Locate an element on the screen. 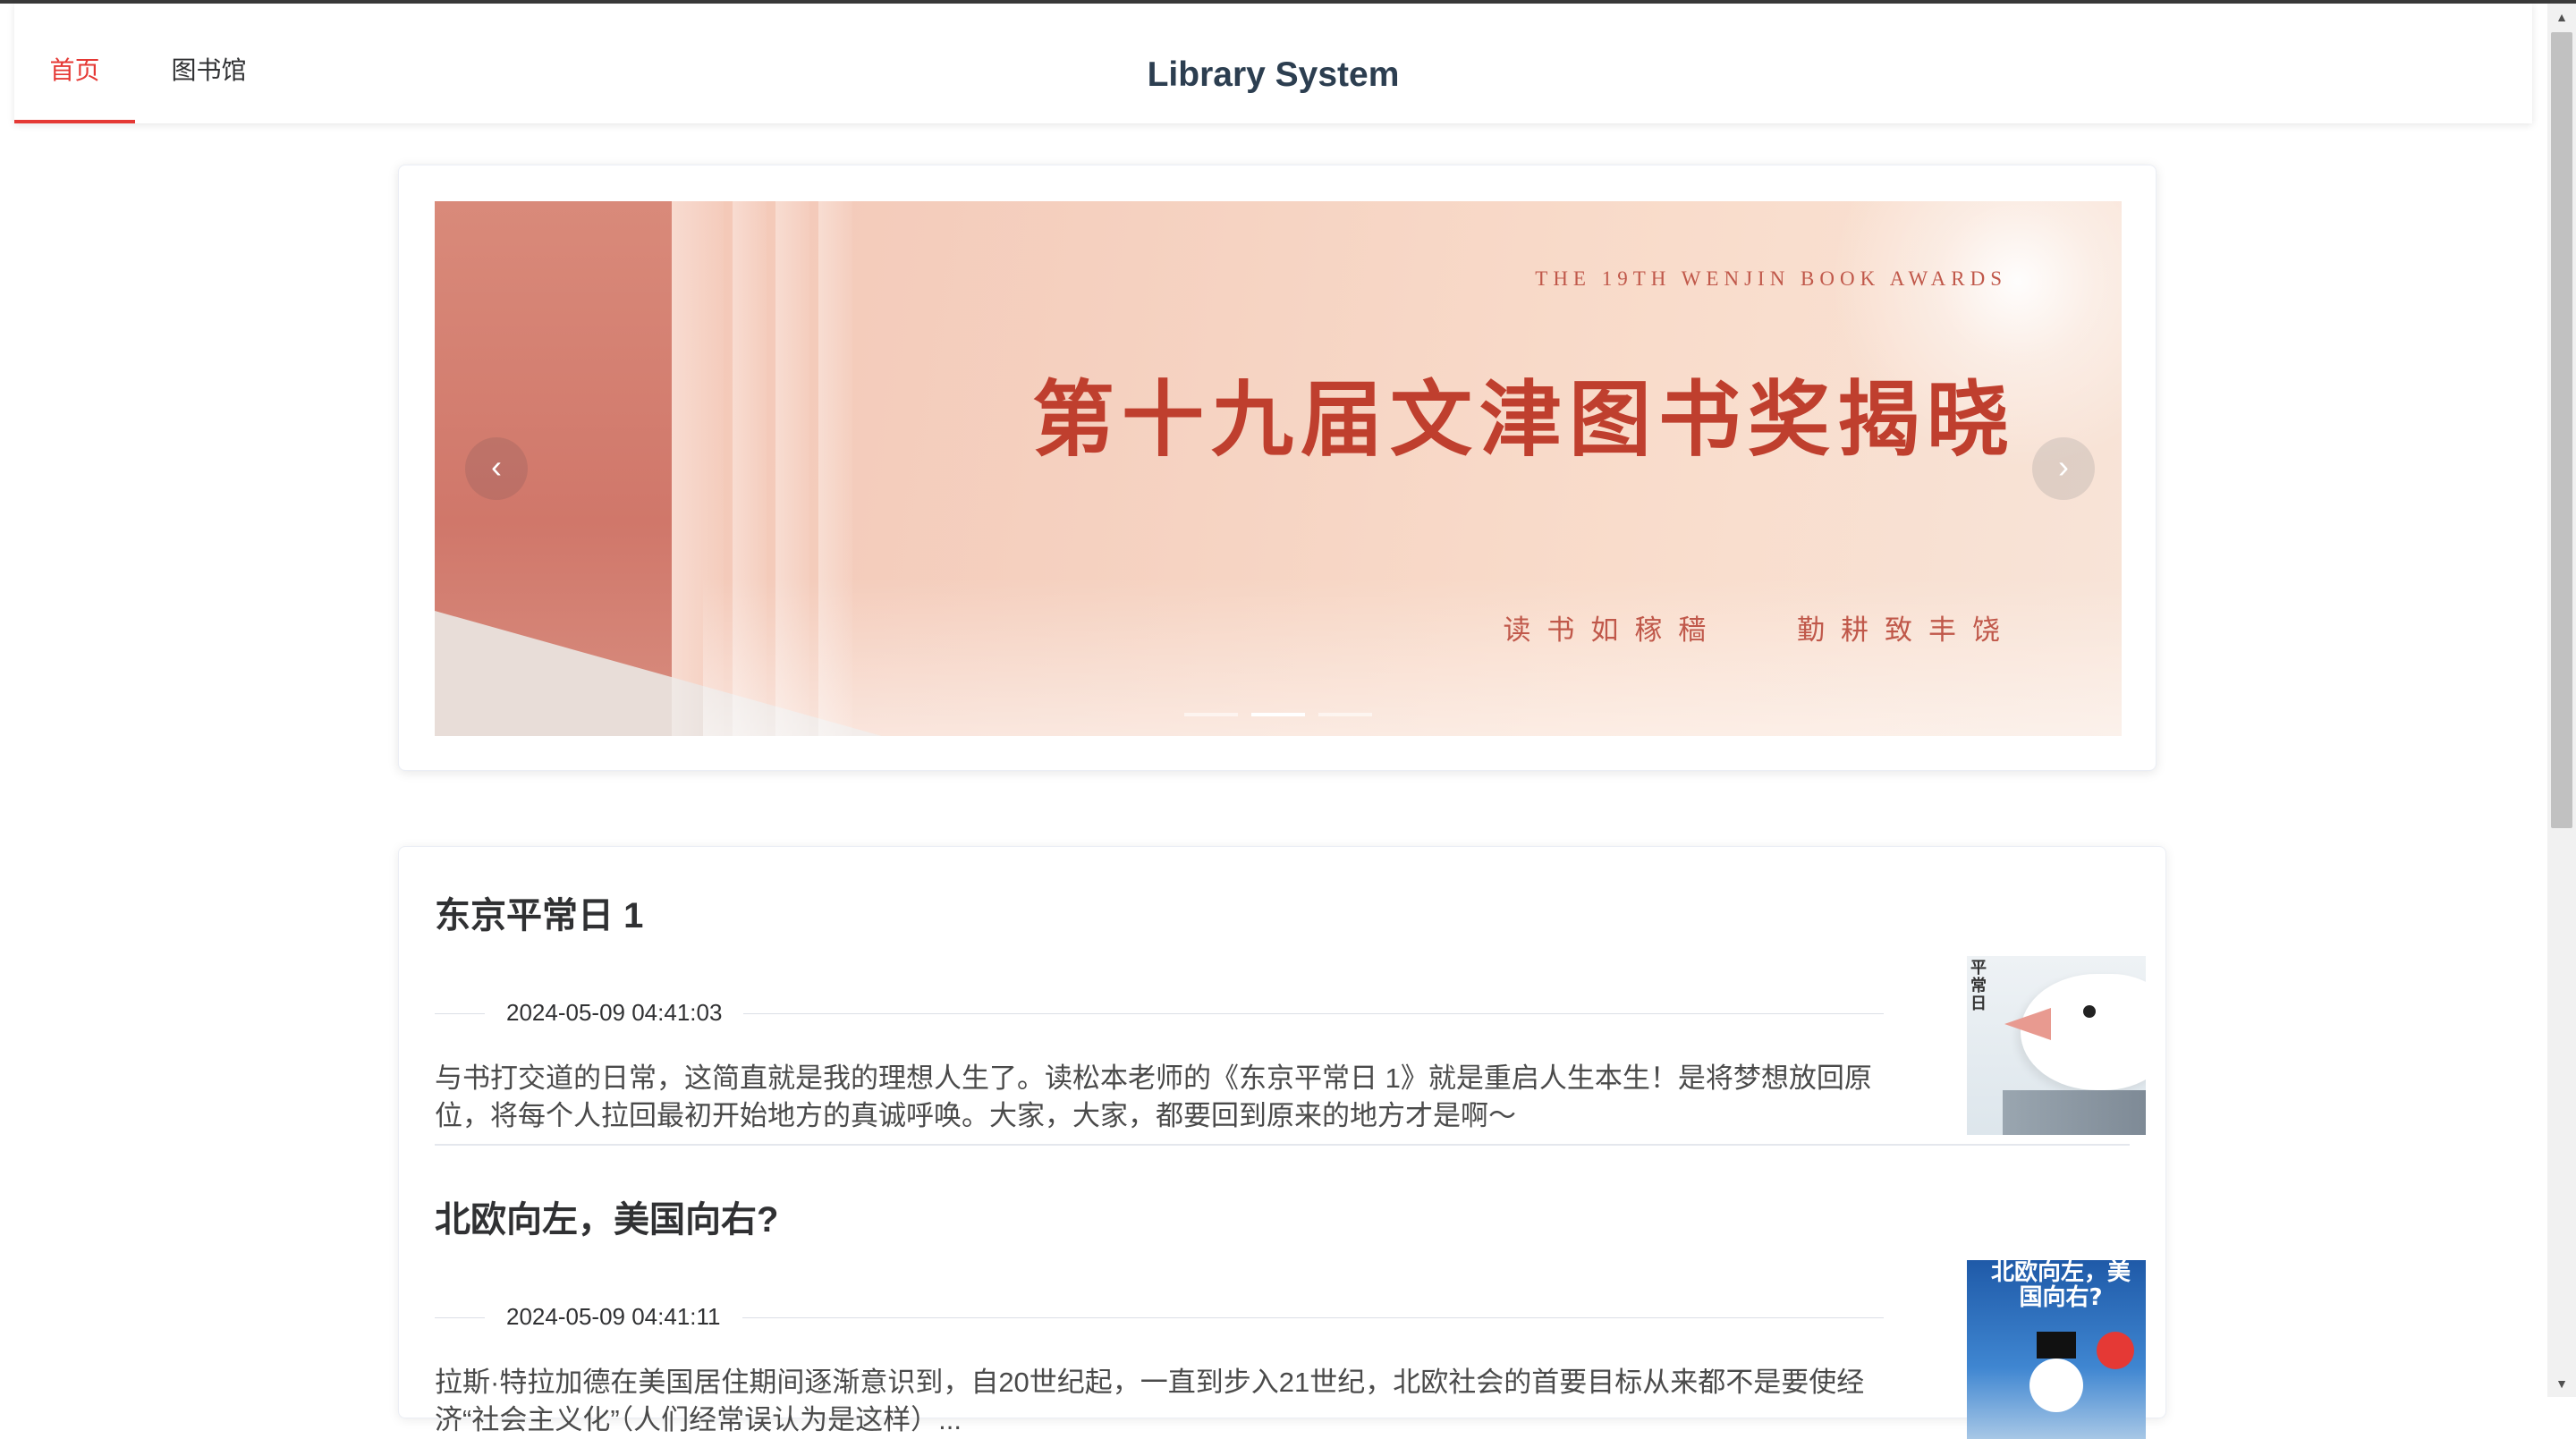 This screenshot has height=1439, width=2576. carousel-indicator-active is located at coordinates (1278, 715).